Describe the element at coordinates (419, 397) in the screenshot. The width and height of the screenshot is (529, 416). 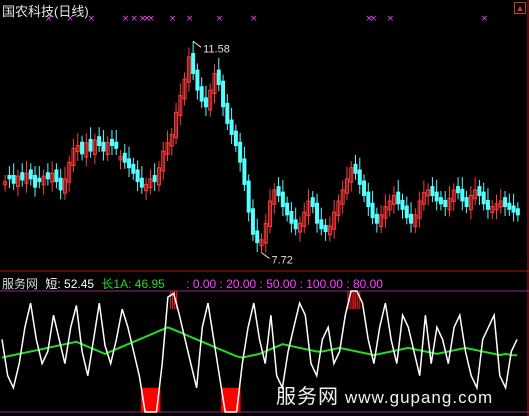
I see `watermark-url: www.gupang.com` at that location.